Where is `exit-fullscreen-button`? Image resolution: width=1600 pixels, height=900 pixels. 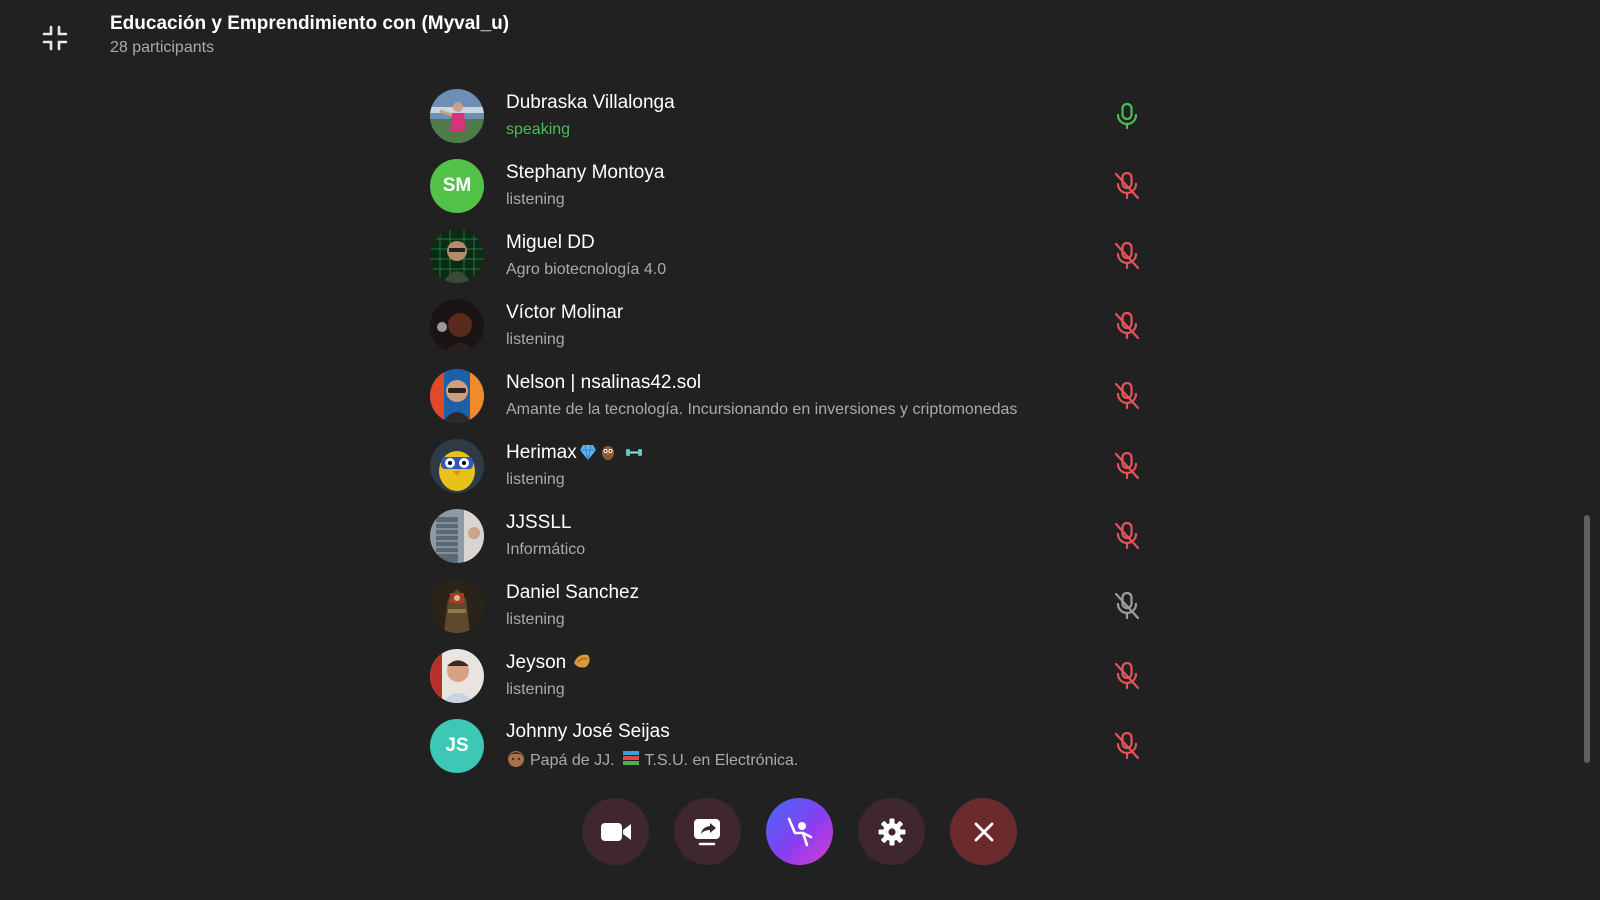 exit-fullscreen-button is located at coordinates (55, 38).